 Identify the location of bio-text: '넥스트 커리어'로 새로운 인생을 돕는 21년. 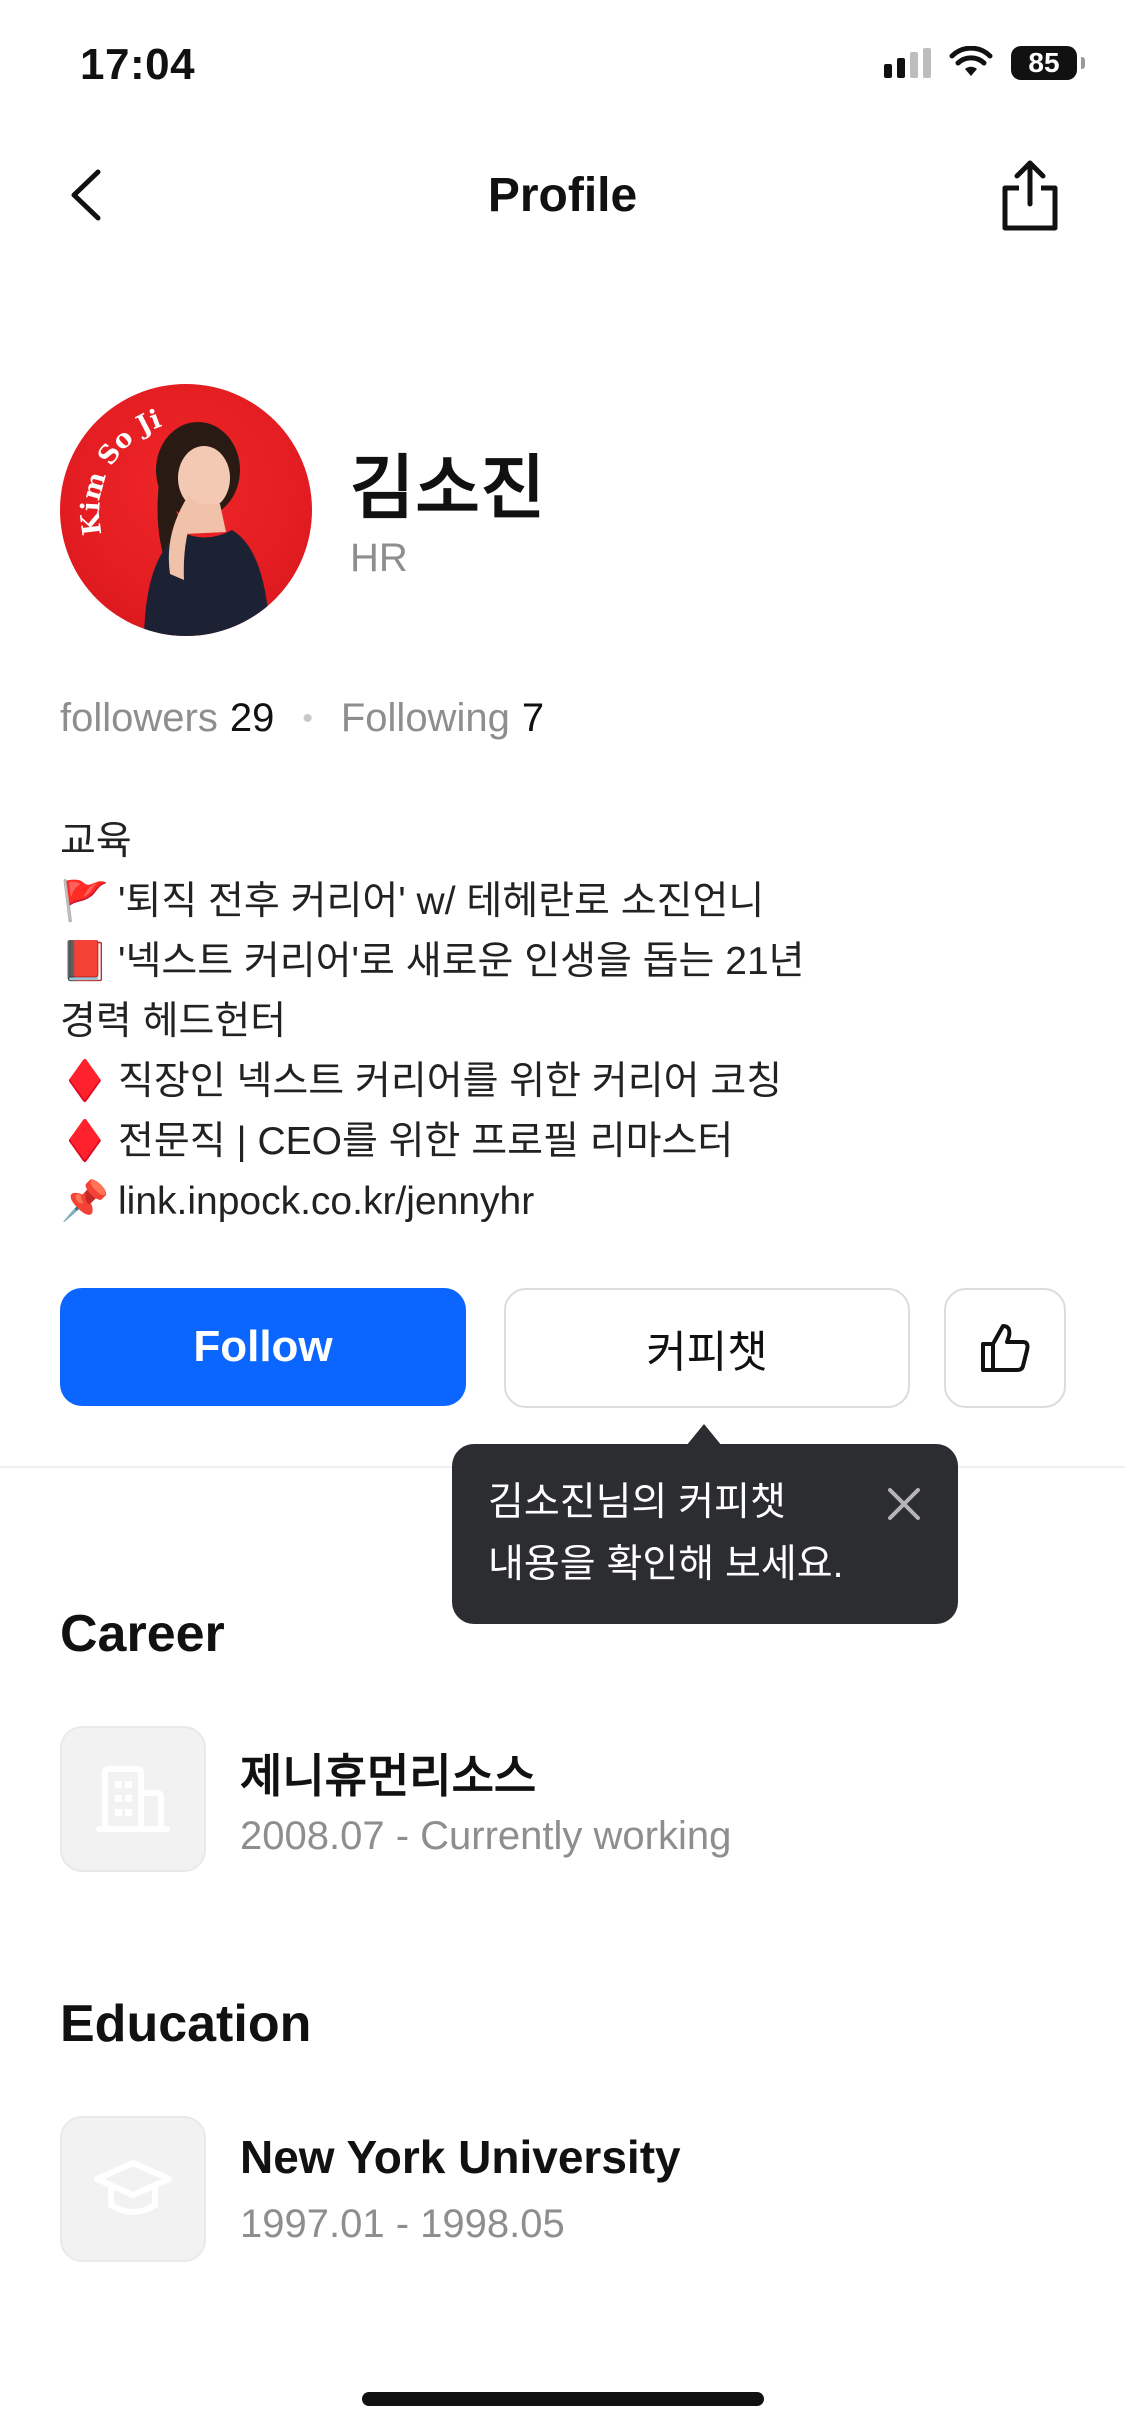
(461, 961).